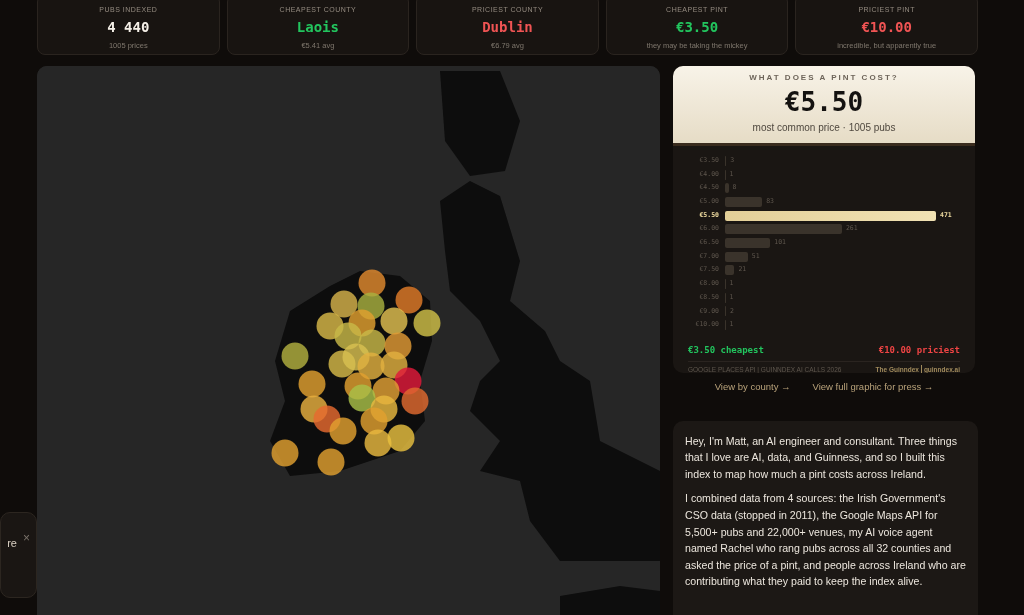 The width and height of the screenshot is (1024, 615). I want to click on stat-value: €3.50, so click(697, 27).